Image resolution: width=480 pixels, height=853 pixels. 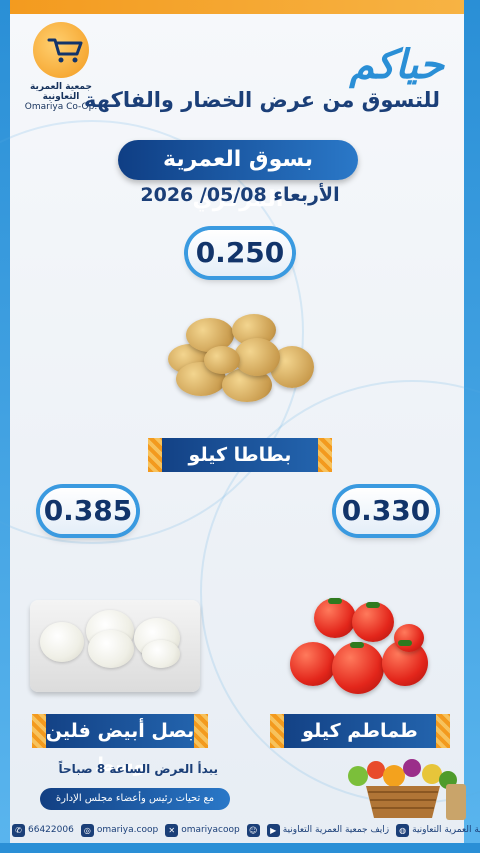 I want to click on thanks-text: مع تحيات رئيس وأعضاء مجلس الإدارة, so click(x=135, y=798).